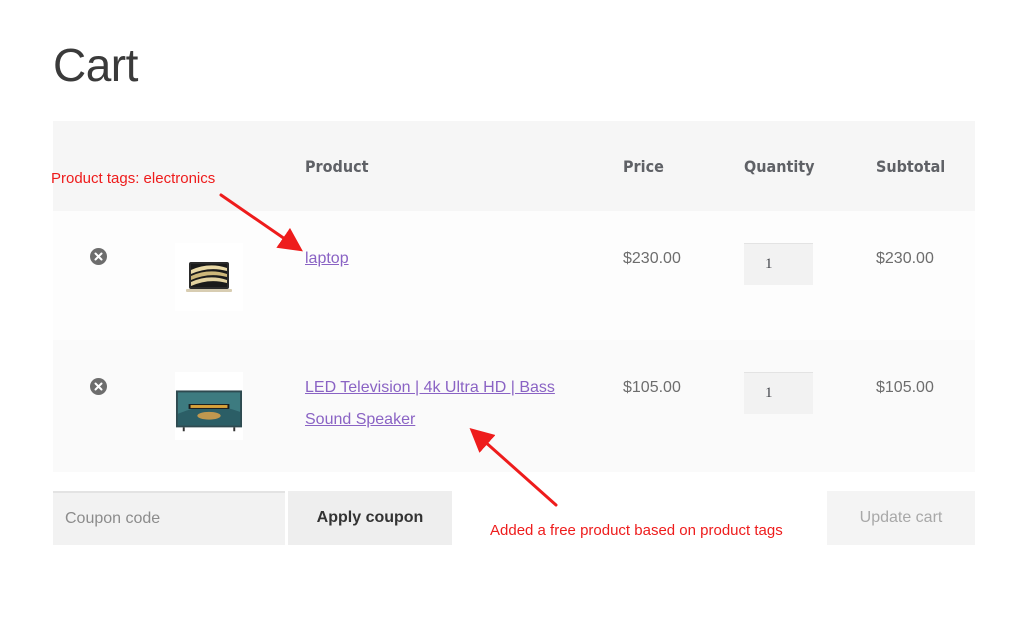  Describe the element at coordinates (514, 166) in the screenshot. I see `table-header: Product Price Quantity Subtotal` at that location.